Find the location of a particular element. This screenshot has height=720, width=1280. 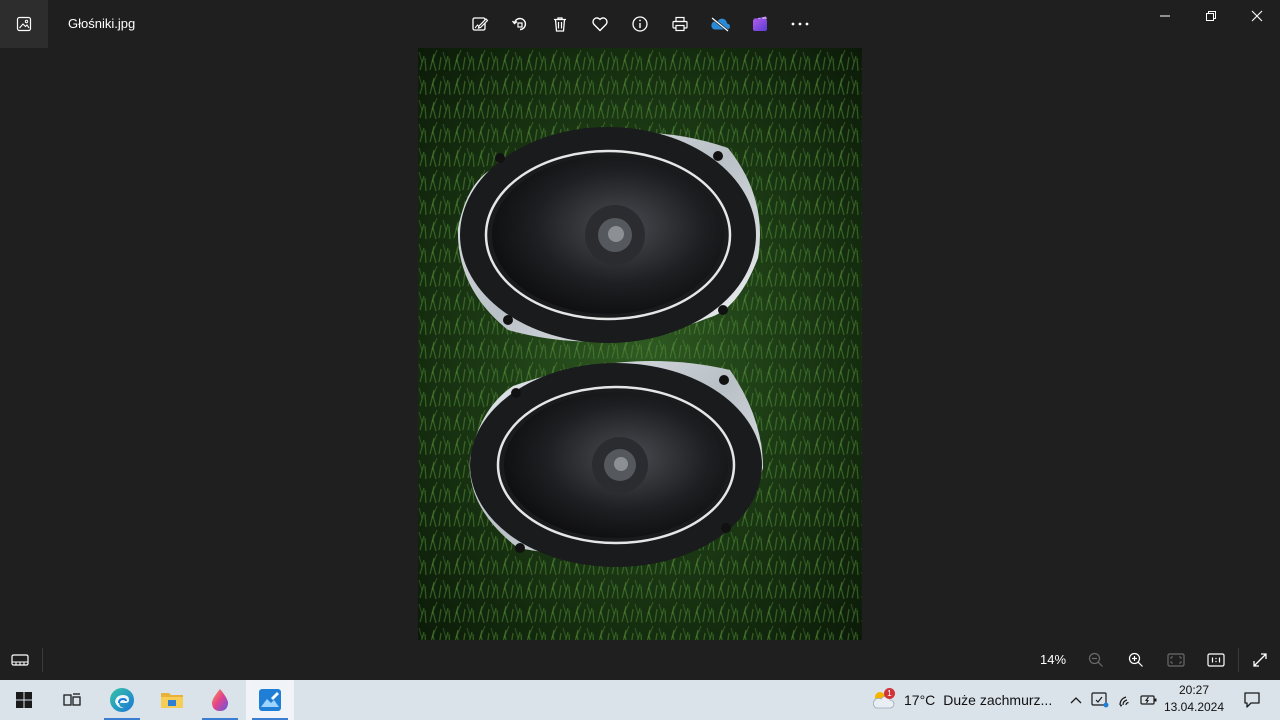

print-button is located at coordinates (680, 24).